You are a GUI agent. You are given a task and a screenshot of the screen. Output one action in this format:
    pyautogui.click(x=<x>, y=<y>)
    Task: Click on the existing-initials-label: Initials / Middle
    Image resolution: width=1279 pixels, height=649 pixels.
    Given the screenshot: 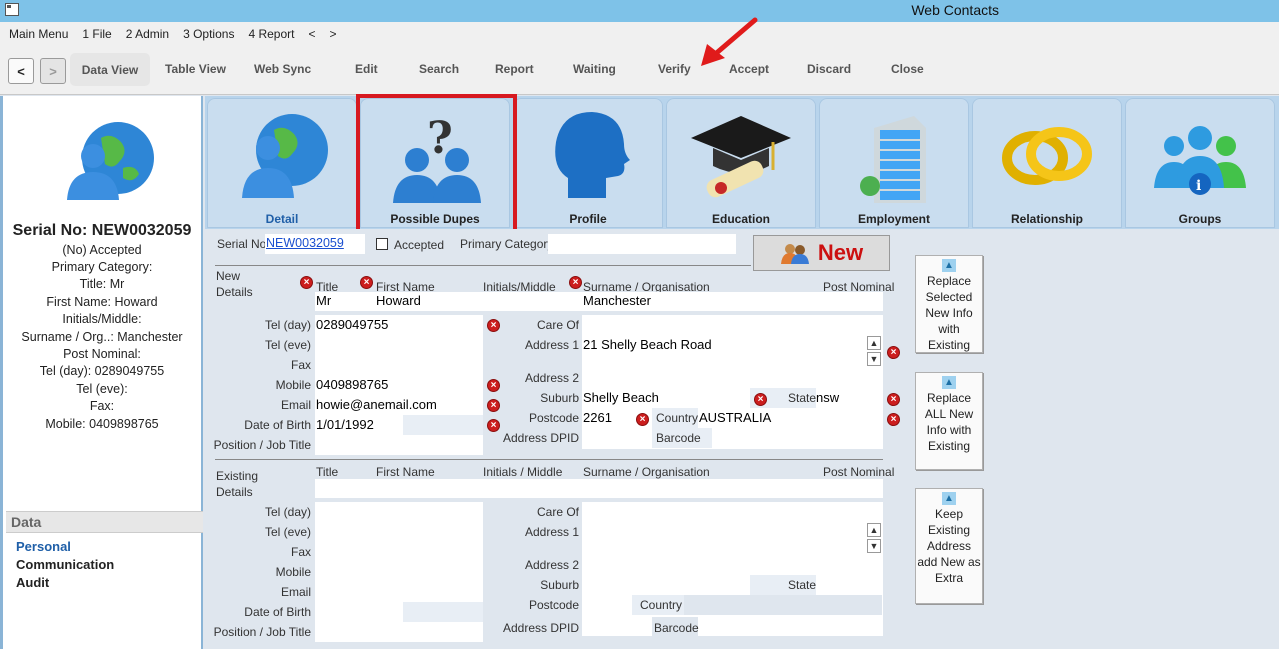 What is the action you would take?
    pyautogui.click(x=523, y=472)
    